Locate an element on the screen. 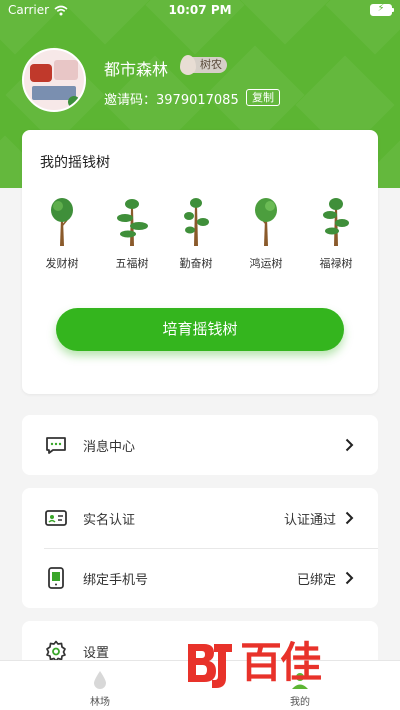 The image size is (400, 710). tree-item-wufu: 五福树 is located at coordinates (132, 233).